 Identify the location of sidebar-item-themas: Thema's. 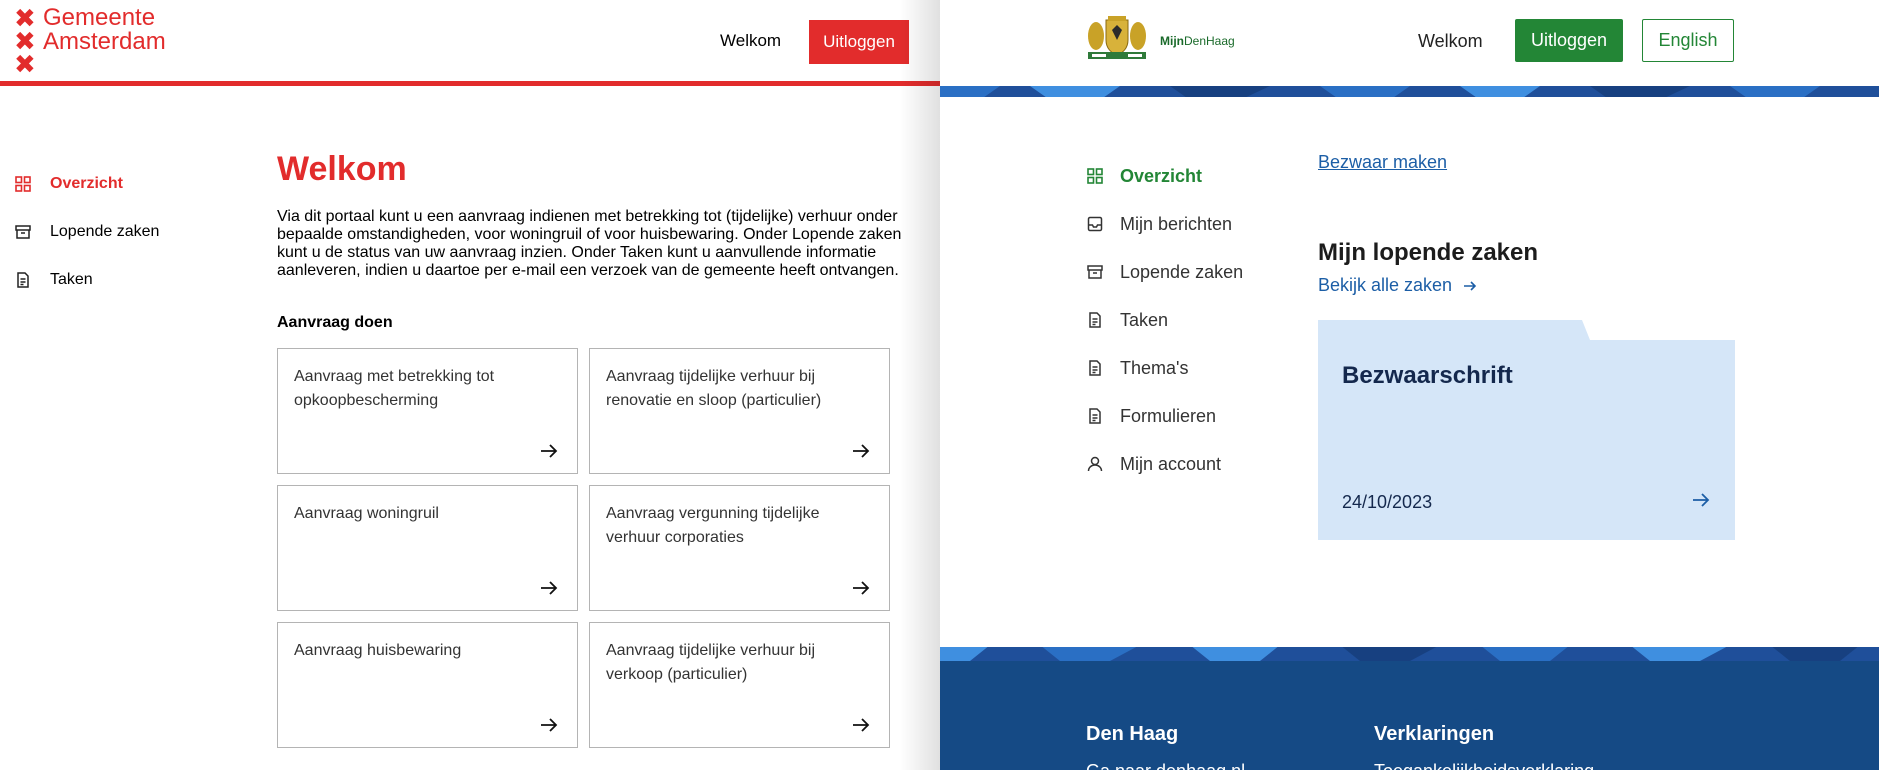
(1164, 368).